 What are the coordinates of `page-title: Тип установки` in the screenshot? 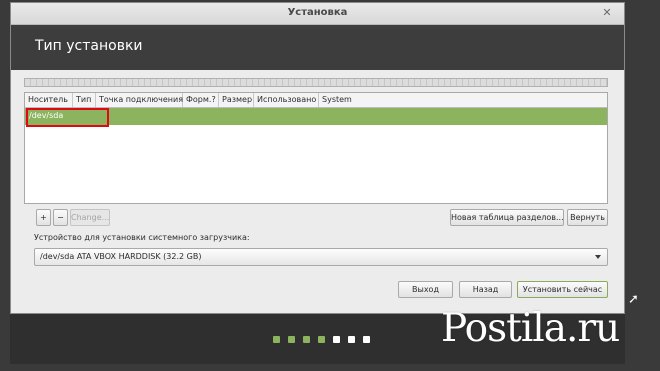 It's located at (89, 46).